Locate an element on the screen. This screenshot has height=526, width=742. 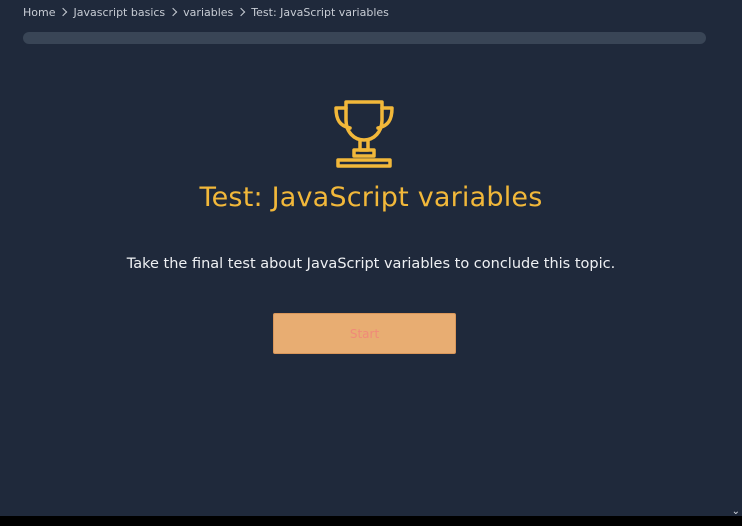
trophy-icon is located at coordinates (364, 134).